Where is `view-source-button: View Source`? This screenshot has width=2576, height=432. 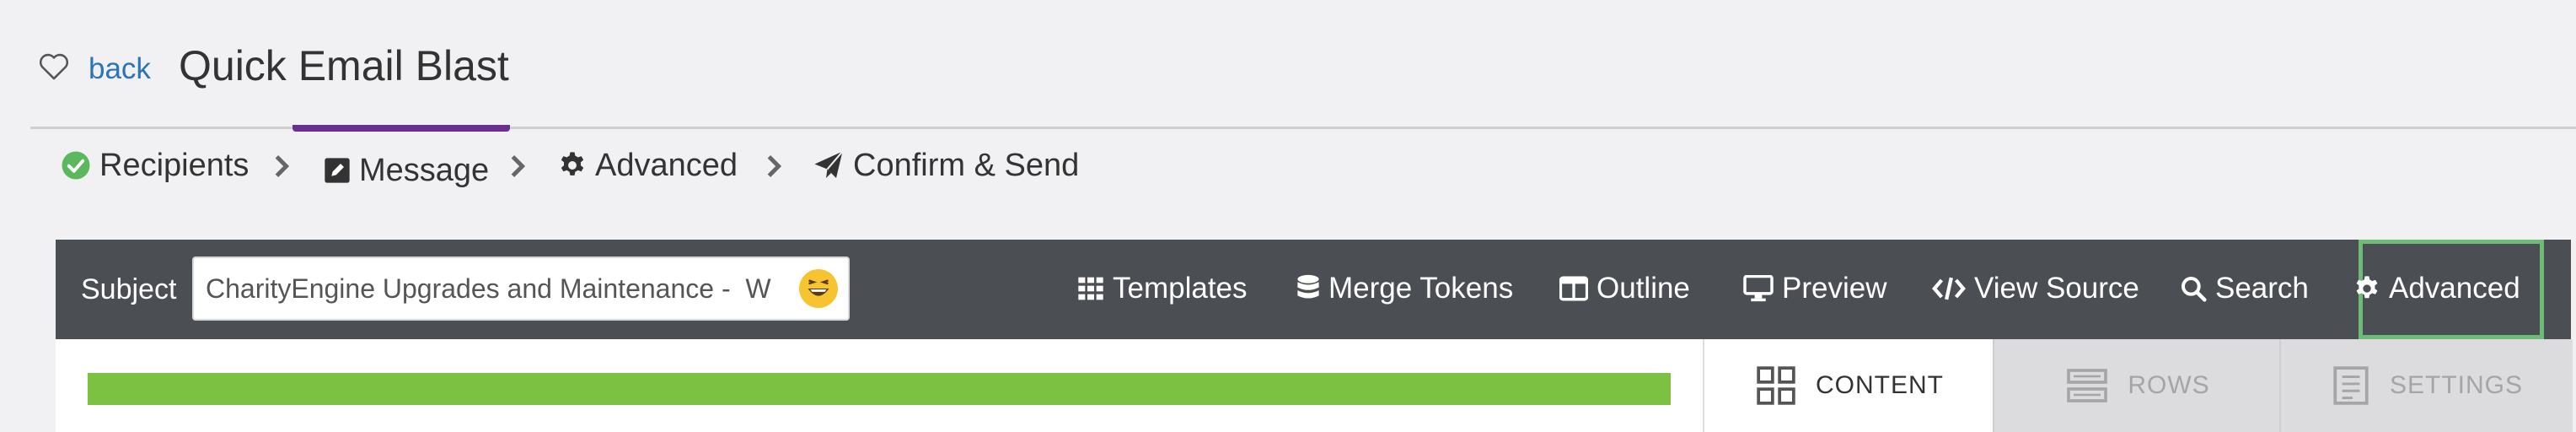
view-source-button: View Source is located at coordinates (2035, 288).